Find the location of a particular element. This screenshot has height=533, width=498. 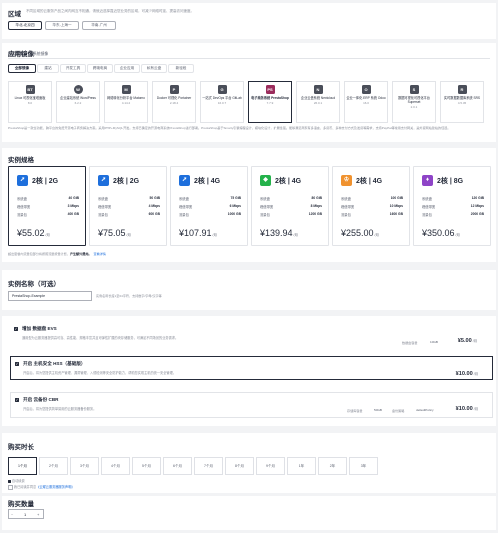

region-option-guangzhou: 华南-广州 is located at coordinates (99, 25).